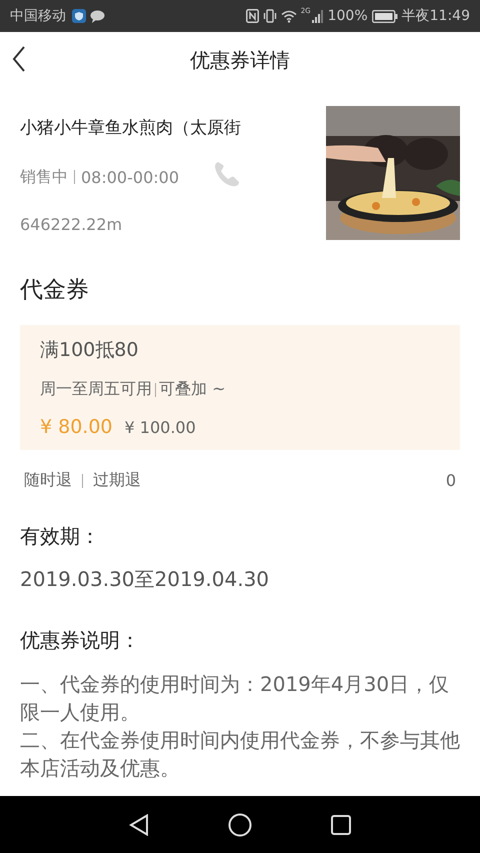 This screenshot has width=480, height=853. Describe the element at coordinates (48, 480) in the screenshot. I see `refund-anytime: 随时退` at that location.